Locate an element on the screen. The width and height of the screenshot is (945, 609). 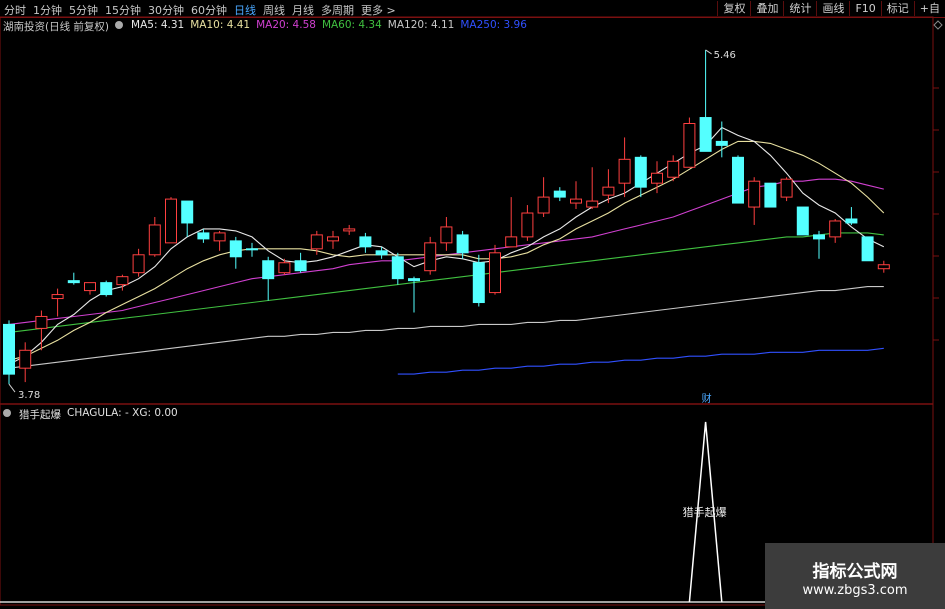
watermark-url: www.zbgs3.com is located at coordinates (855, 590).